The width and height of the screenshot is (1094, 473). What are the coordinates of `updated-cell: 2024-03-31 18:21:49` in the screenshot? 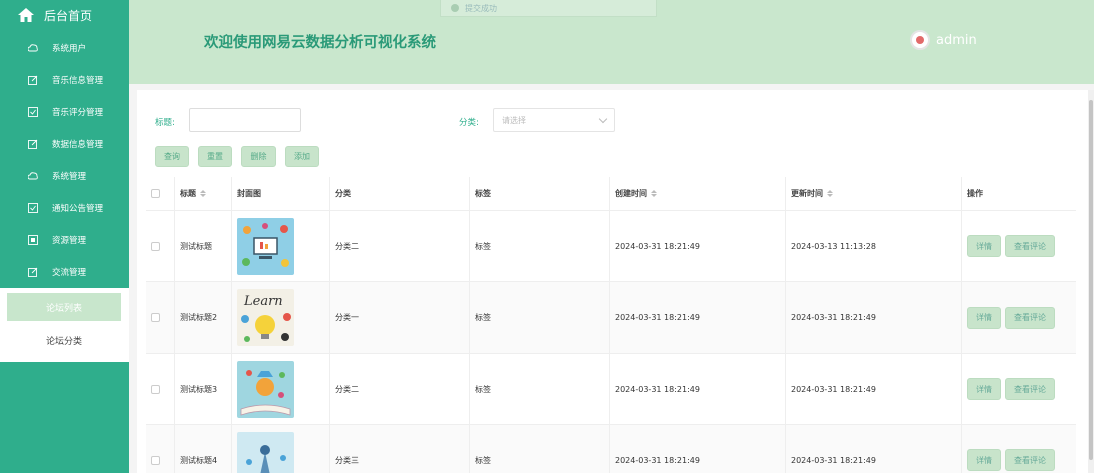 It's located at (874, 389).